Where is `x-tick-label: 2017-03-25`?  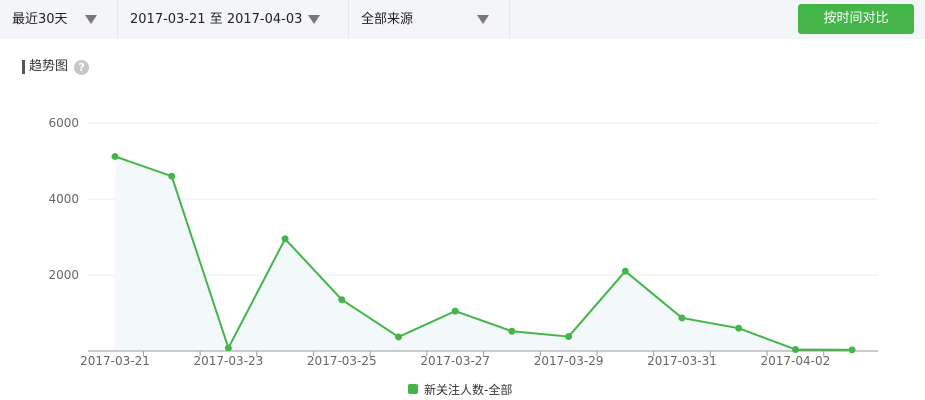 x-tick-label: 2017-03-25 is located at coordinates (342, 361).